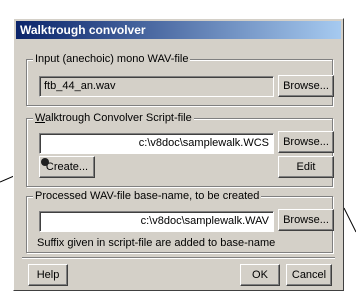 The width and height of the screenshot is (356, 302). I want to click on input-wav-field: ftb_44_an.wav, so click(156, 86).